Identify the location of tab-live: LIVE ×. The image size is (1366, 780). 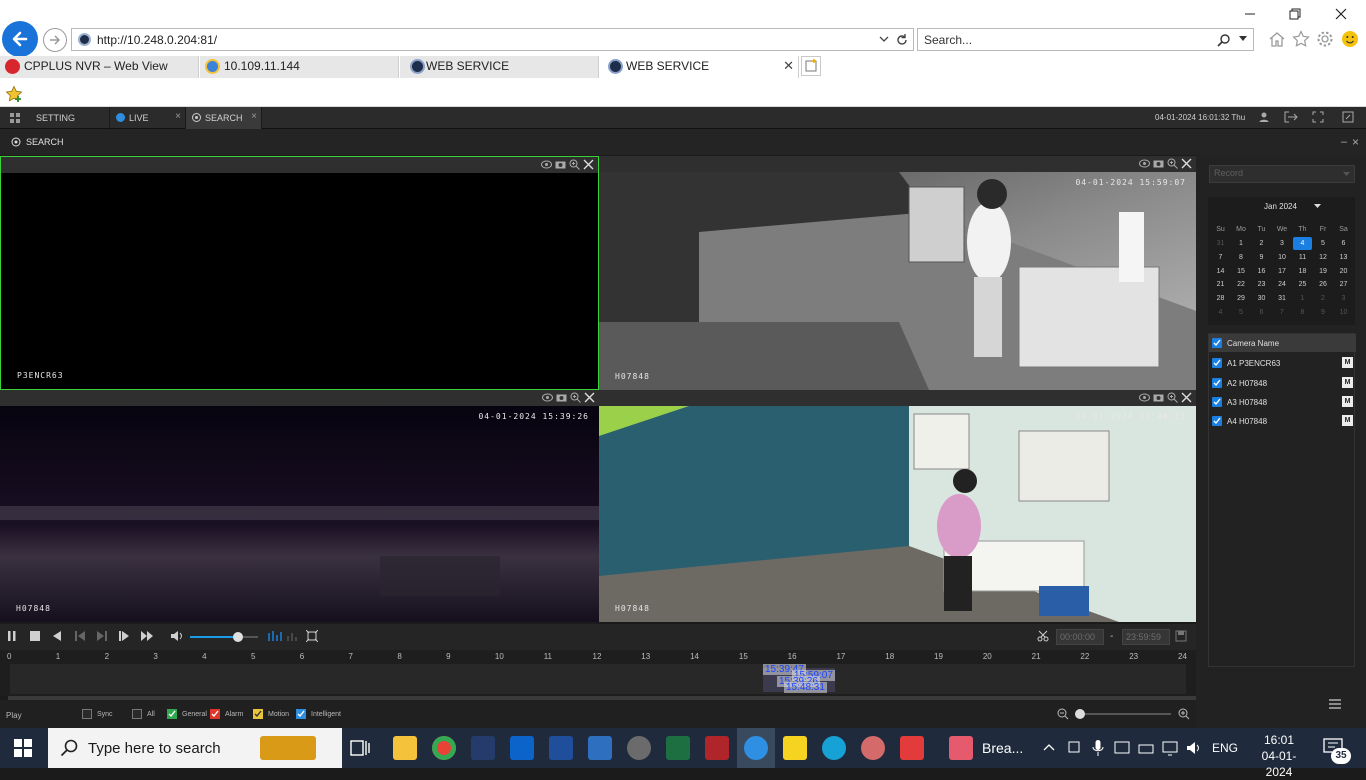
(148, 118).